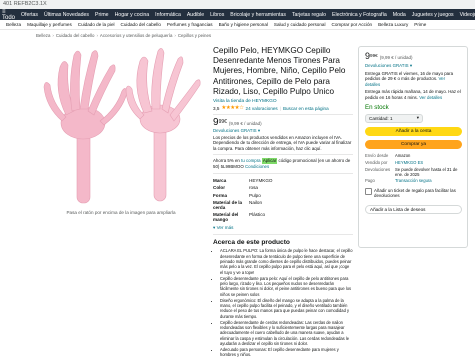 The image size is (475, 358). I want to click on nav-item: Libros, so click(217, 15).